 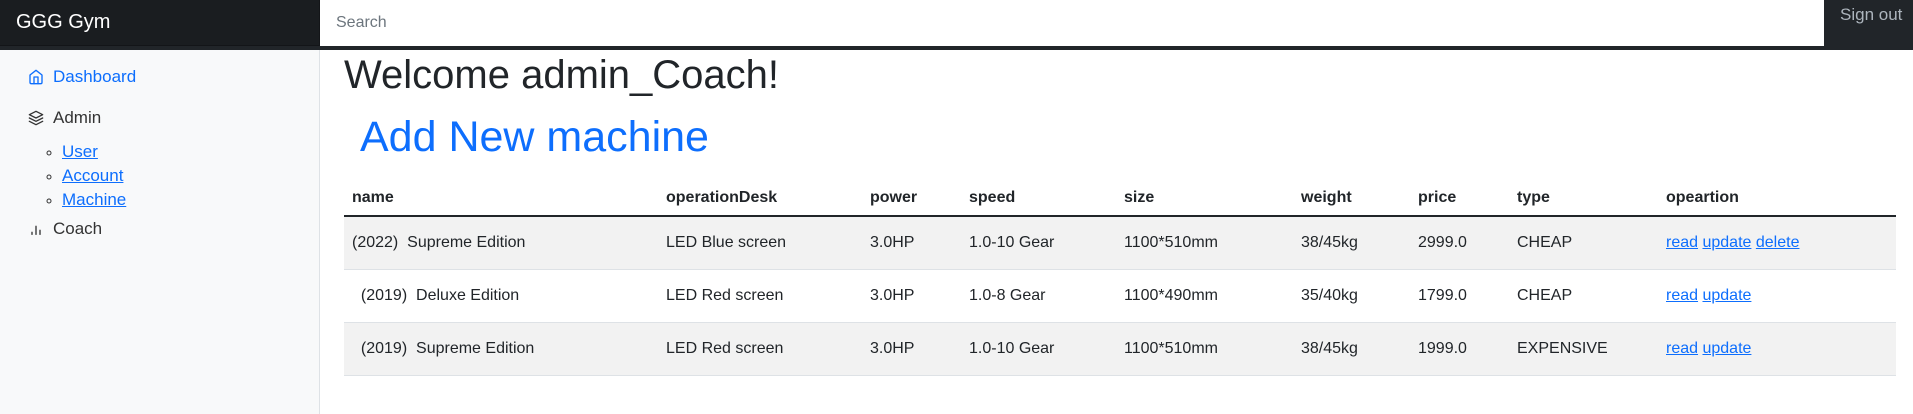 I want to click on sidebar-subitem-account: Account, so click(x=92, y=175).